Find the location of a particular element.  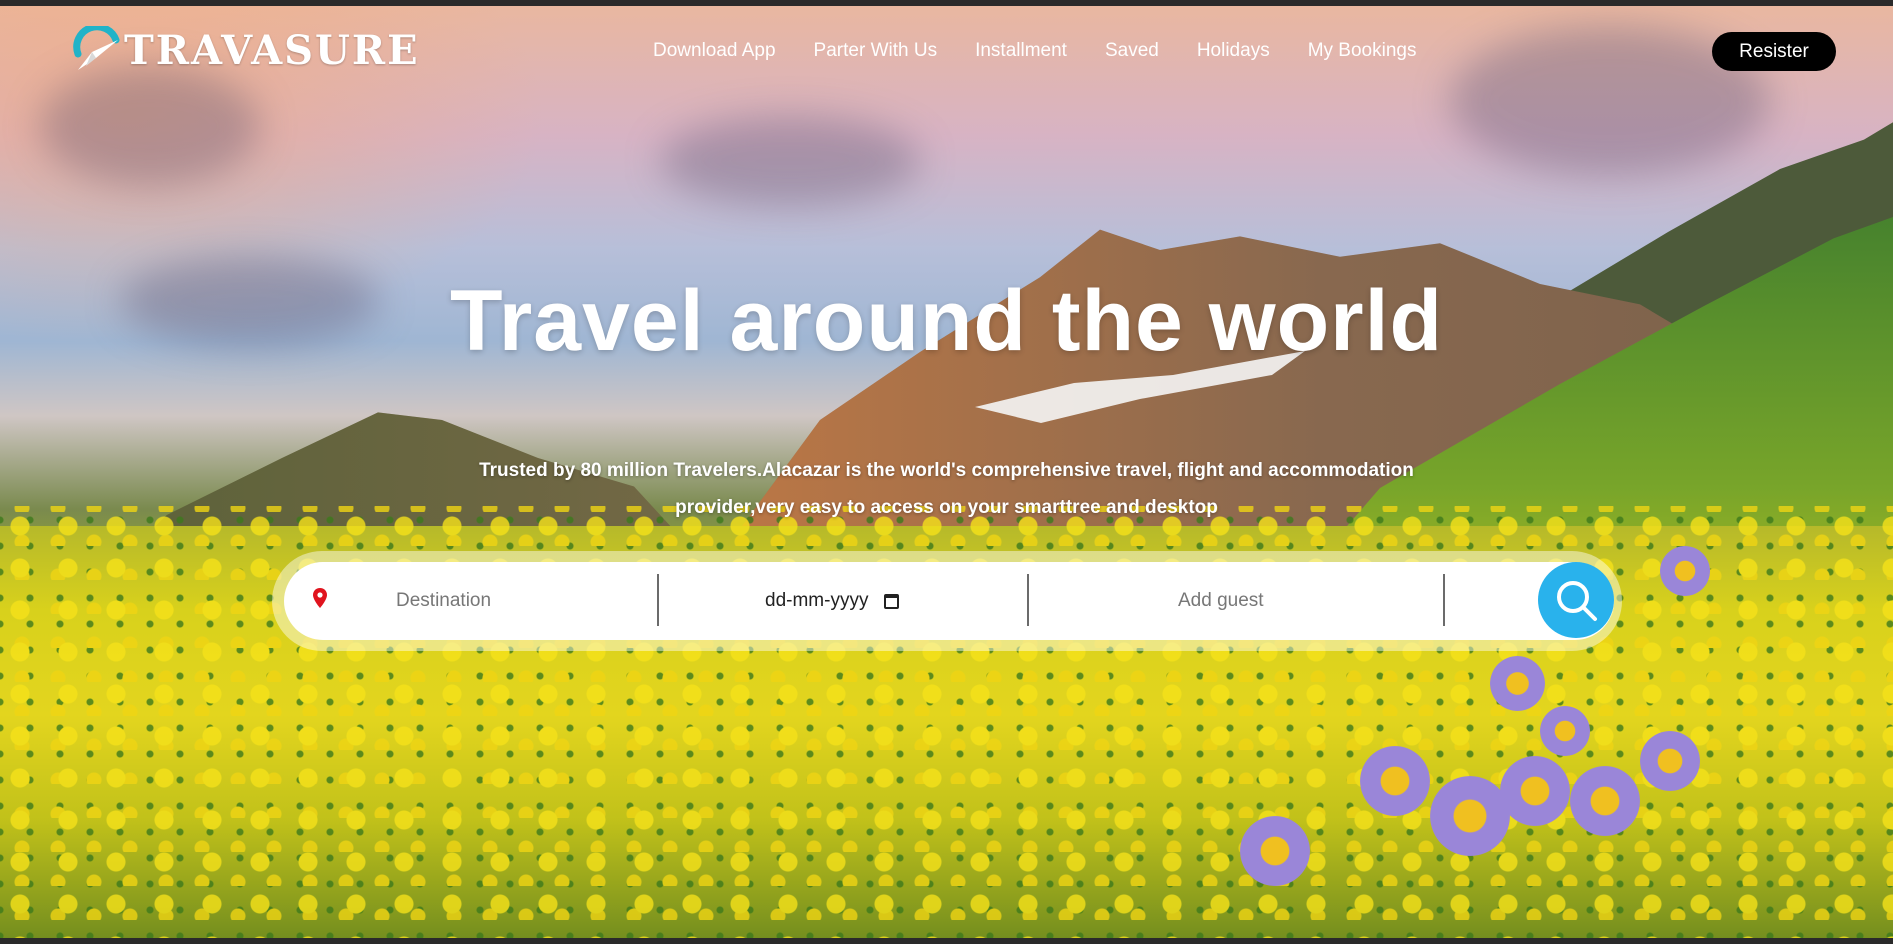

brand-name: TRAVASURE is located at coordinates (272, 50).